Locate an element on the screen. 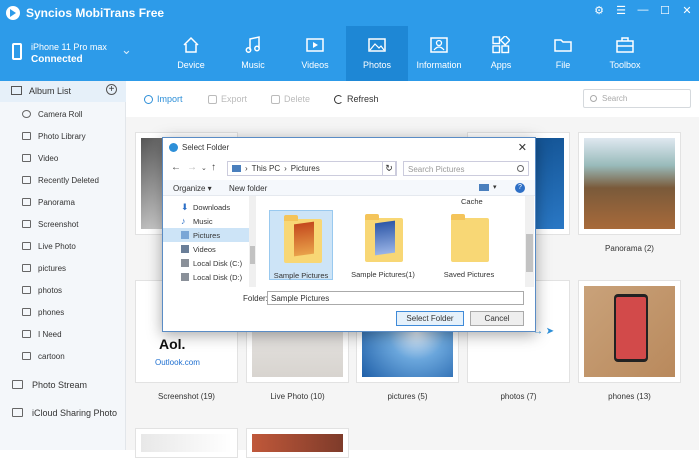 This screenshot has height=458, width=699. search-icon is located at coordinates (520, 168).